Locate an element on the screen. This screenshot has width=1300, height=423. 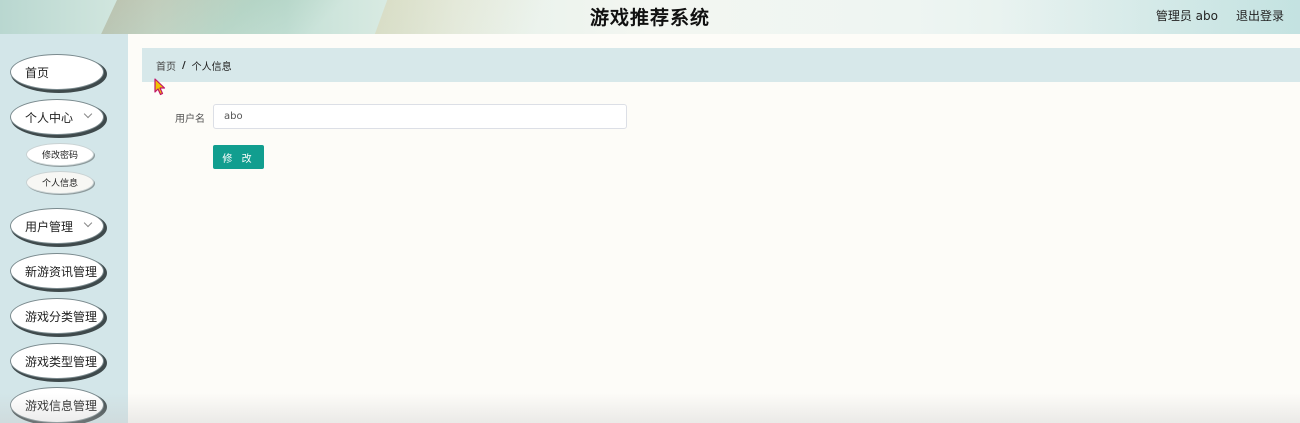
sidebar-item-game-category: 游戏分类管理 is located at coordinates (57, 316).